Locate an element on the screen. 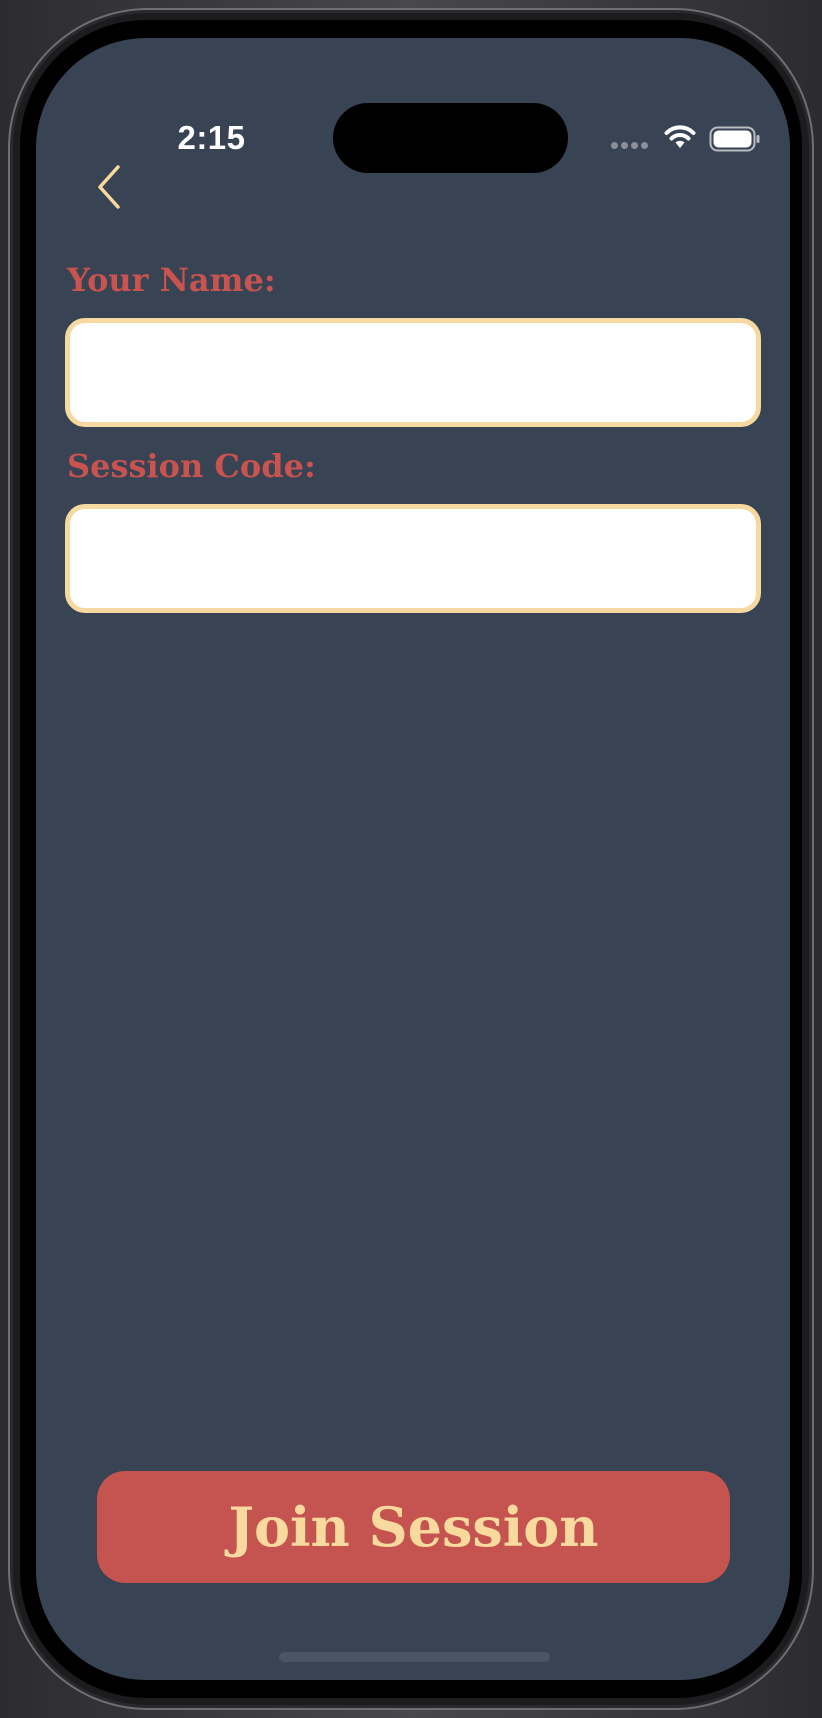 This screenshot has width=822, height=1718. home-indicator is located at coordinates (414, 1657).